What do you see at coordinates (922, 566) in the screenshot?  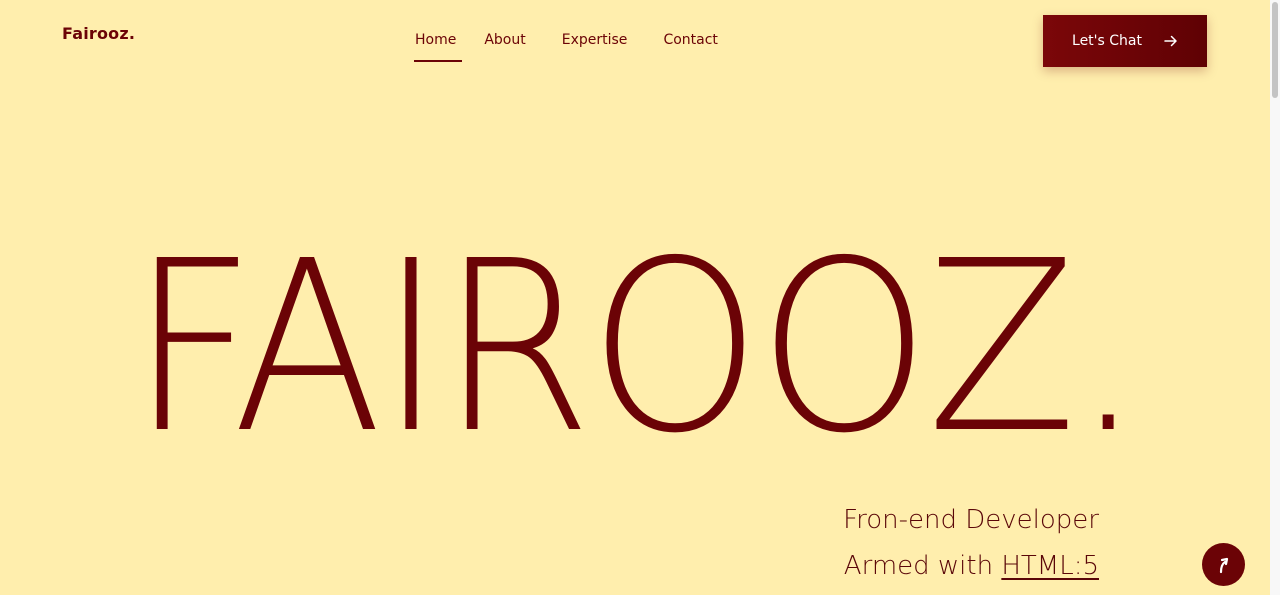 I see `armed-prefix: Armed with` at bounding box center [922, 566].